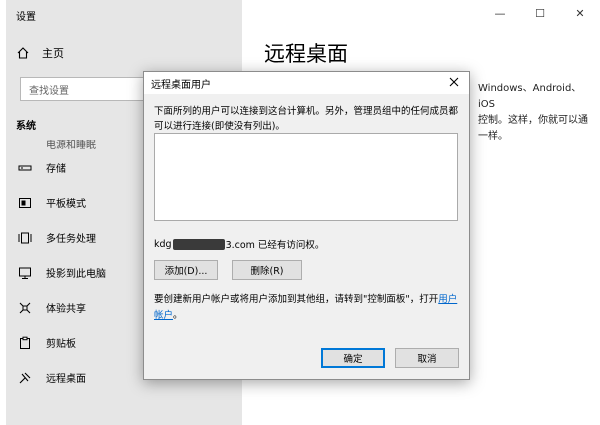 The height and width of the screenshot is (425, 600). Describe the element at coordinates (66, 309) in the screenshot. I see `sidebar-item-label: 体验共享` at that location.